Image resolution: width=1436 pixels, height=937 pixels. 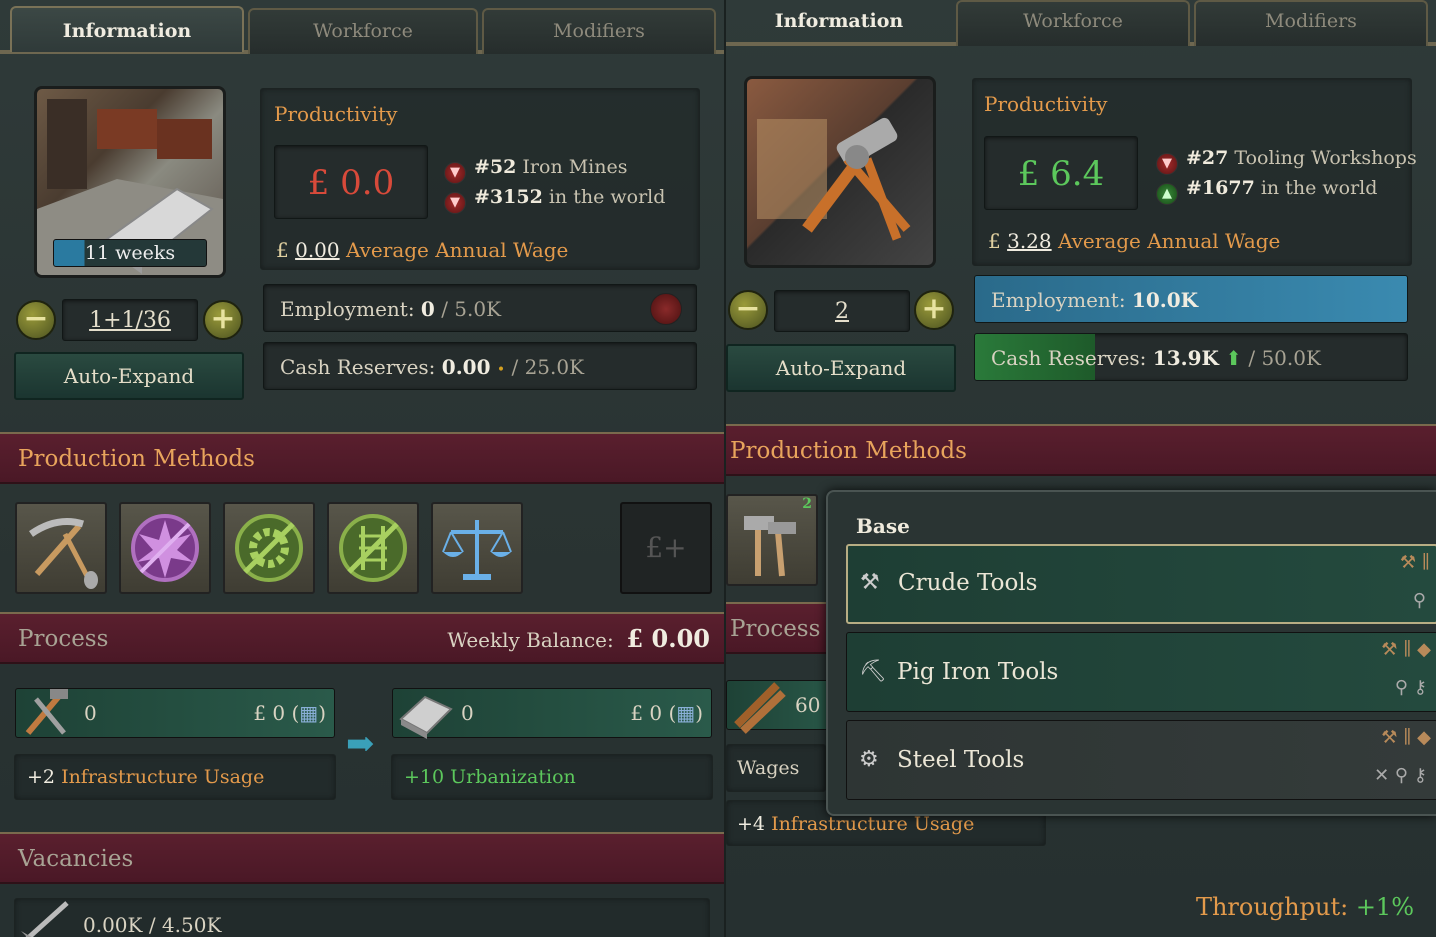 I want to click on employment-bar: Employment: 10.0K, so click(x=1191, y=299).